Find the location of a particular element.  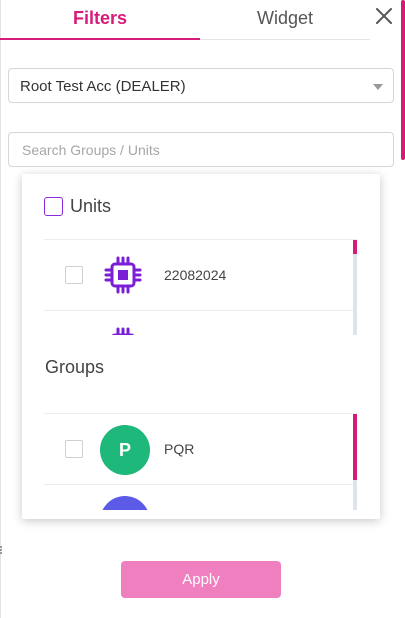

tab-filters: Filters is located at coordinates (100, 20).